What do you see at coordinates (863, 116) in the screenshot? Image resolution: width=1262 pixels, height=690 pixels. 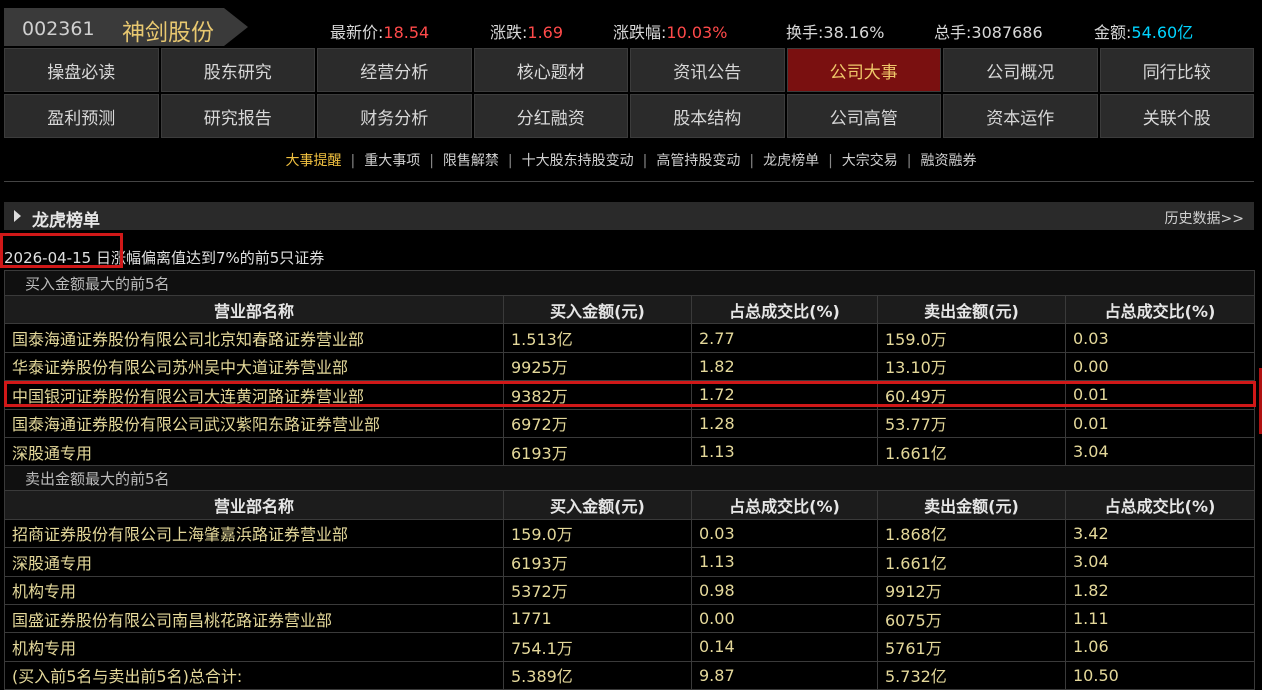 I see `nav-gaoguan: 公司高管` at bounding box center [863, 116].